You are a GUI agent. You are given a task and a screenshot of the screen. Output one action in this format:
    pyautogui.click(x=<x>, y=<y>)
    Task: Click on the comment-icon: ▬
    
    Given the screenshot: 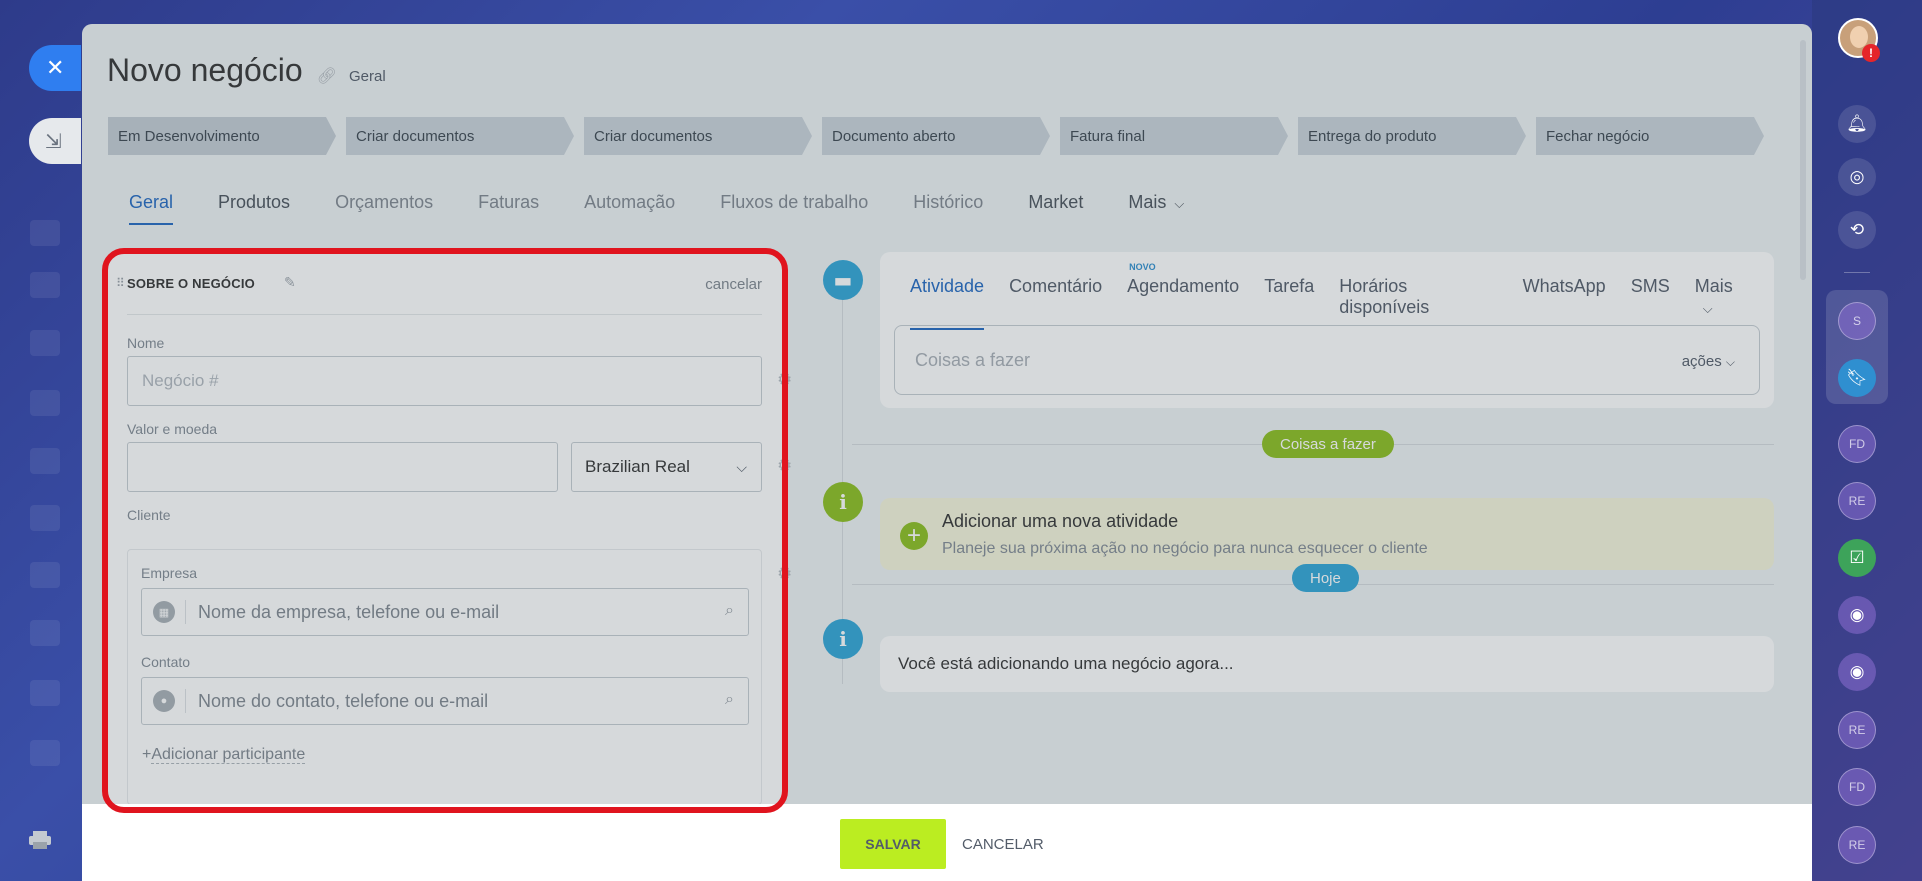 What is the action you would take?
    pyautogui.click(x=843, y=280)
    